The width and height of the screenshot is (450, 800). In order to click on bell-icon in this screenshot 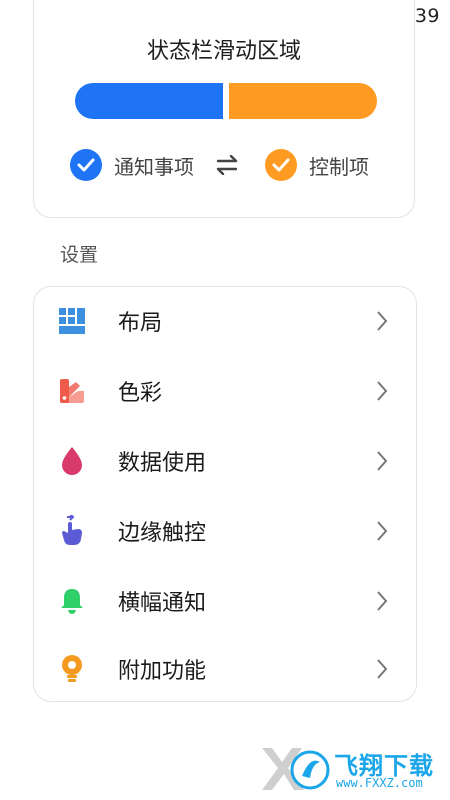, I will do `click(72, 601)`.